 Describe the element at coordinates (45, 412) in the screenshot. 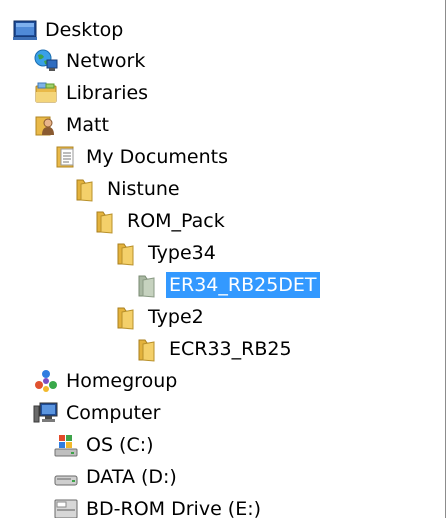

I see `computer-icon` at that location.